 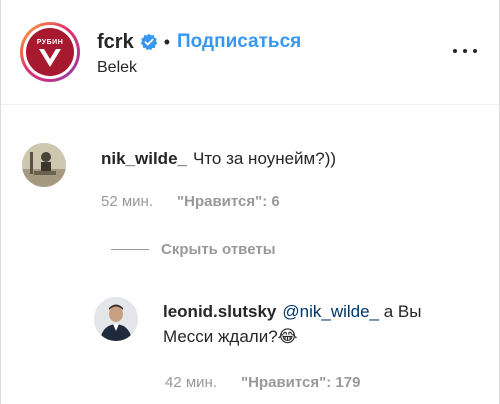 I want to click on laughing-emoji-icon: 😂, so click(x=287, y=336).